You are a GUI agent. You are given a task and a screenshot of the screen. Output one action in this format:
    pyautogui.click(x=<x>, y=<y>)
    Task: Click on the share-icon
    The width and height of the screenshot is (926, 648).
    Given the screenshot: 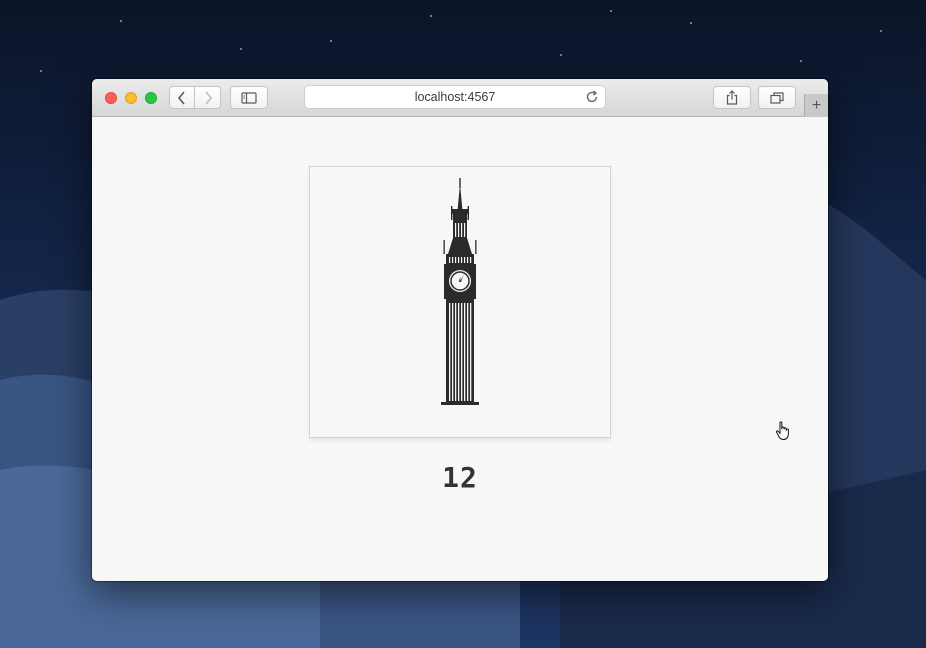 What is the action you would take?
    pyautogui.click(x=732, y=97)
    